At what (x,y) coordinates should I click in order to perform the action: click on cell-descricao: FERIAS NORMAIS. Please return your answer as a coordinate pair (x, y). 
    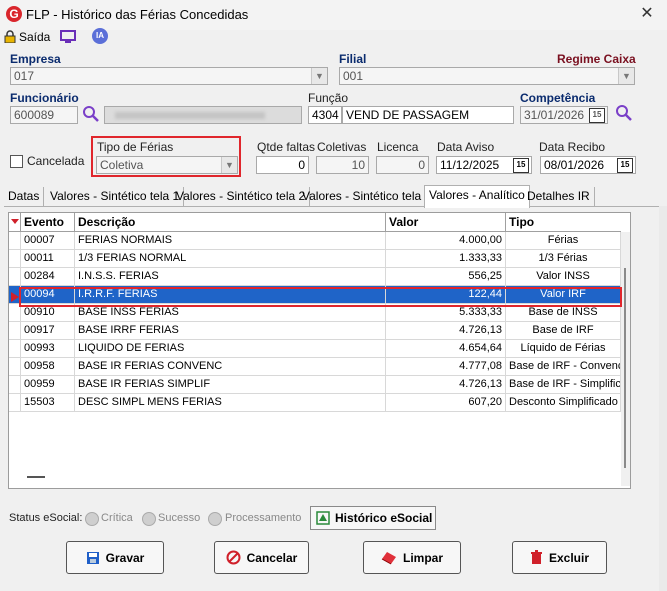
    Looking at the image, I should click on (230, 241).